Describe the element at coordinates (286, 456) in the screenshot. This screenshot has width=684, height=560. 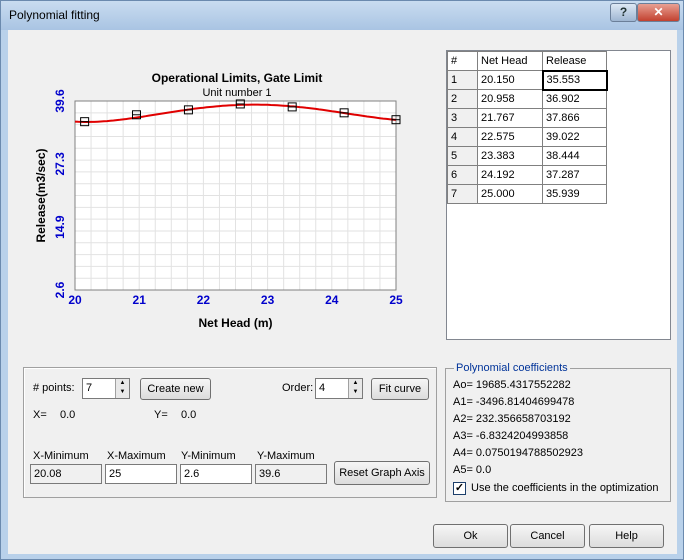
I see `y-max-label: Y-Maximum` at that location.